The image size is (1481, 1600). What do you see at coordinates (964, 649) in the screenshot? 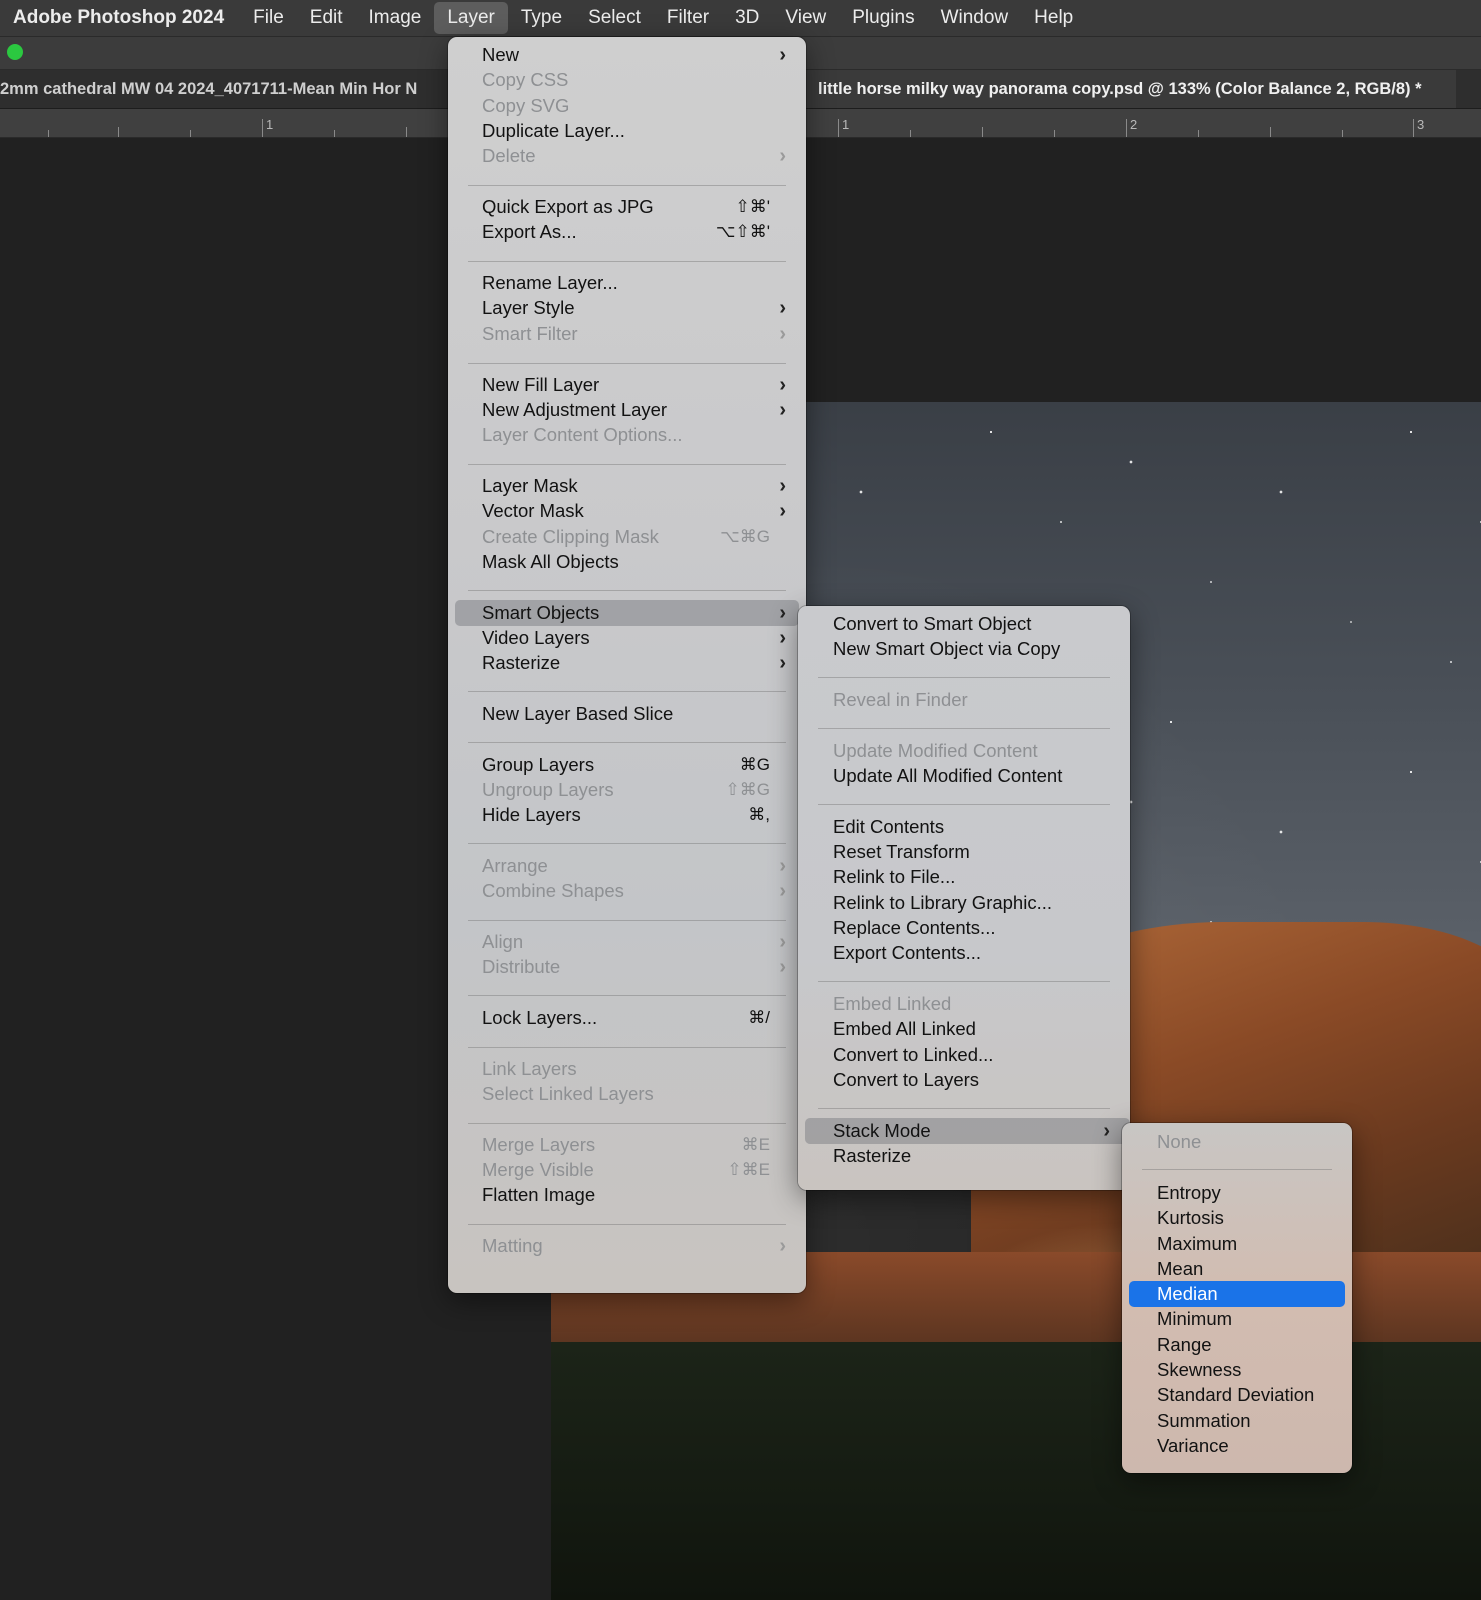
I see `smart-objects-item-new-smart-object-via-copy: New Smart Object via Copy` at bounding box center [964, 649].